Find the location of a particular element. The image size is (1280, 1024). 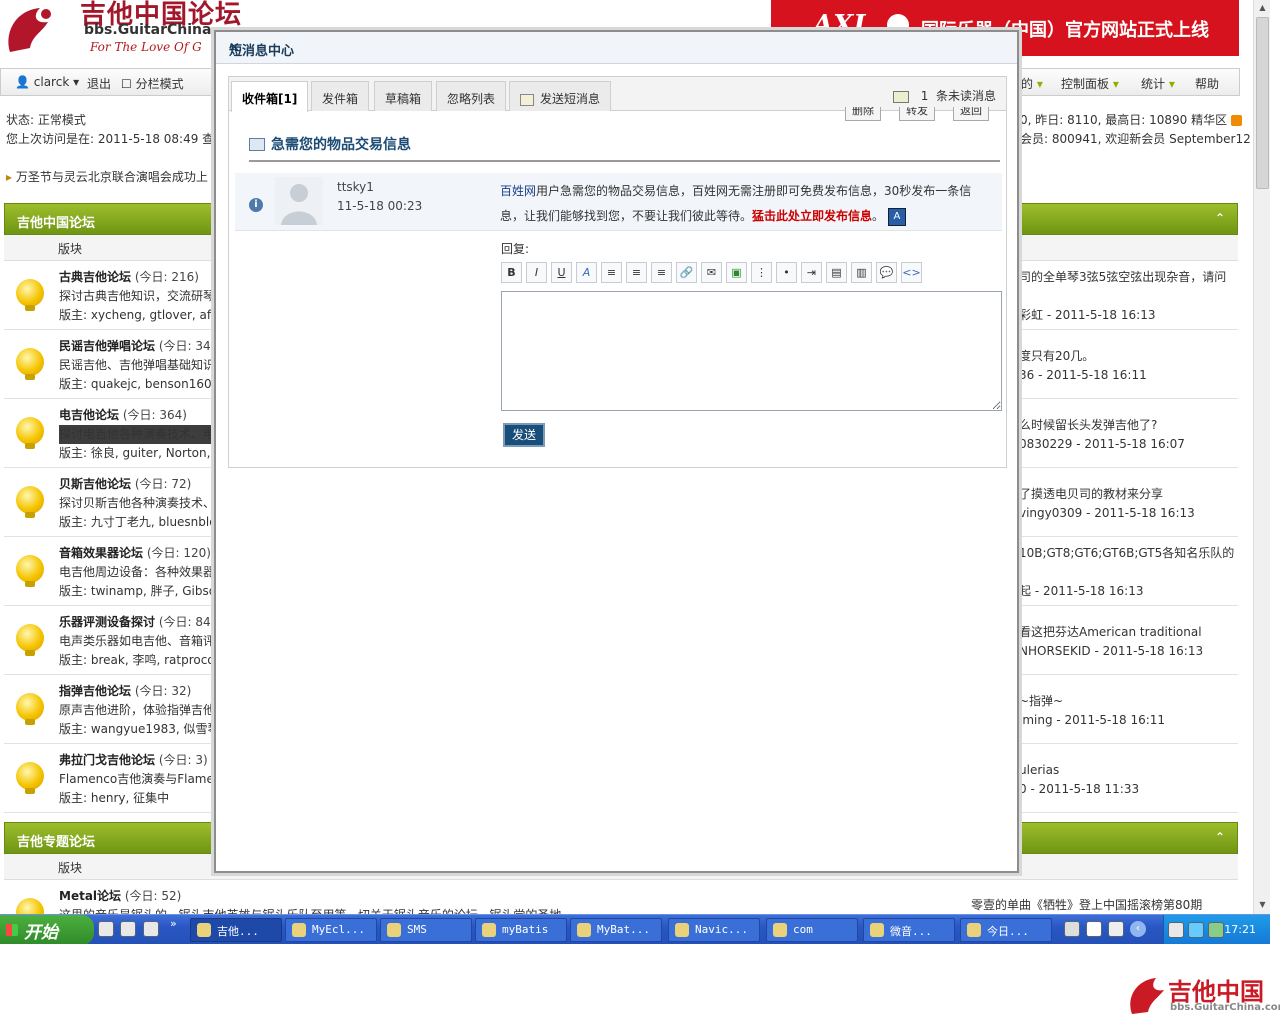

control-panel-menu: 控制面板 ▾ is located at coordinates (1090, 83).